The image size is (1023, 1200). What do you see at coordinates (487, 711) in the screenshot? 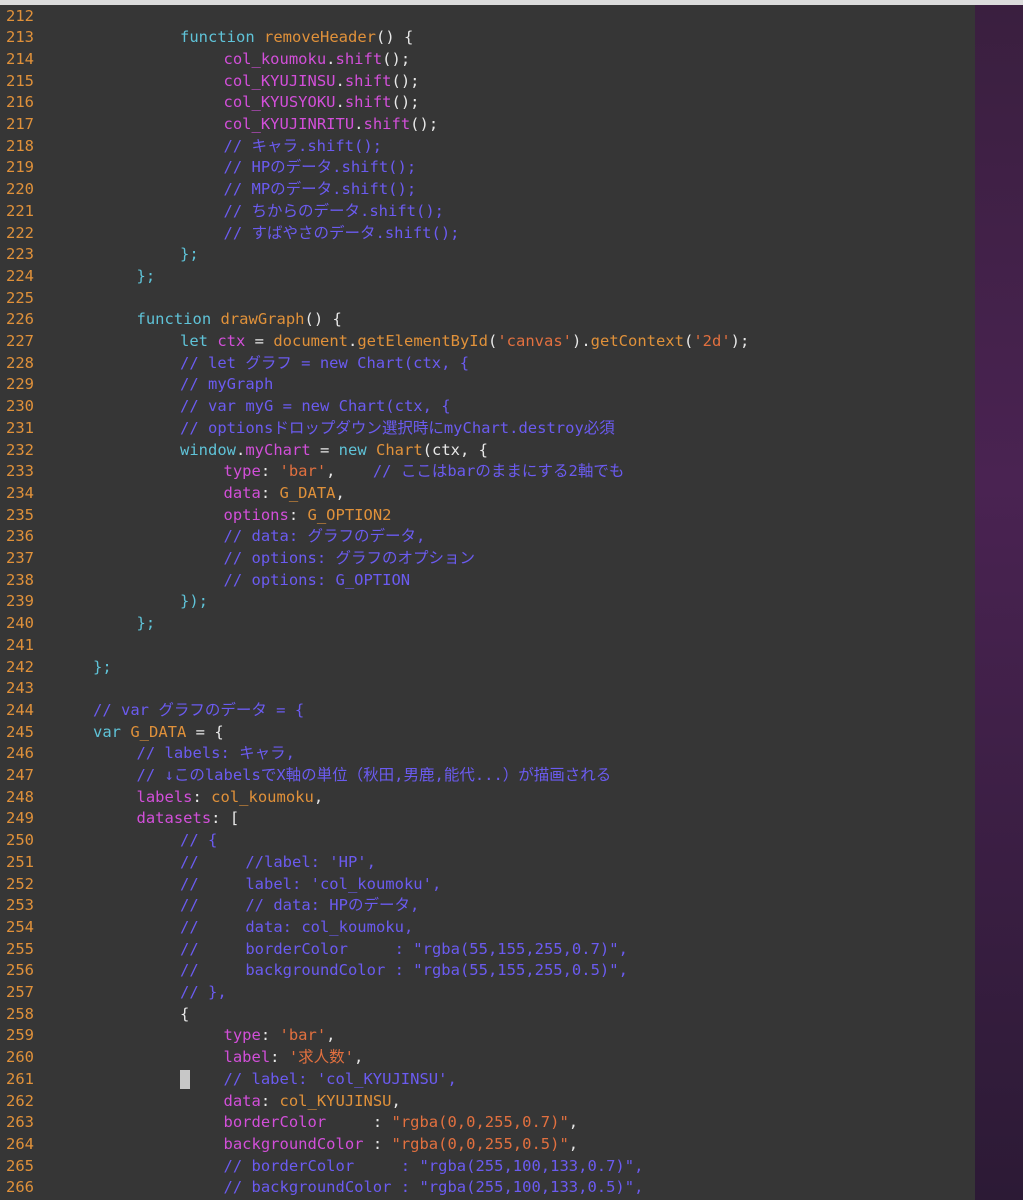
I see `code-line: 244 // var グラフのデータ = {` at bounding box center [487, 711].